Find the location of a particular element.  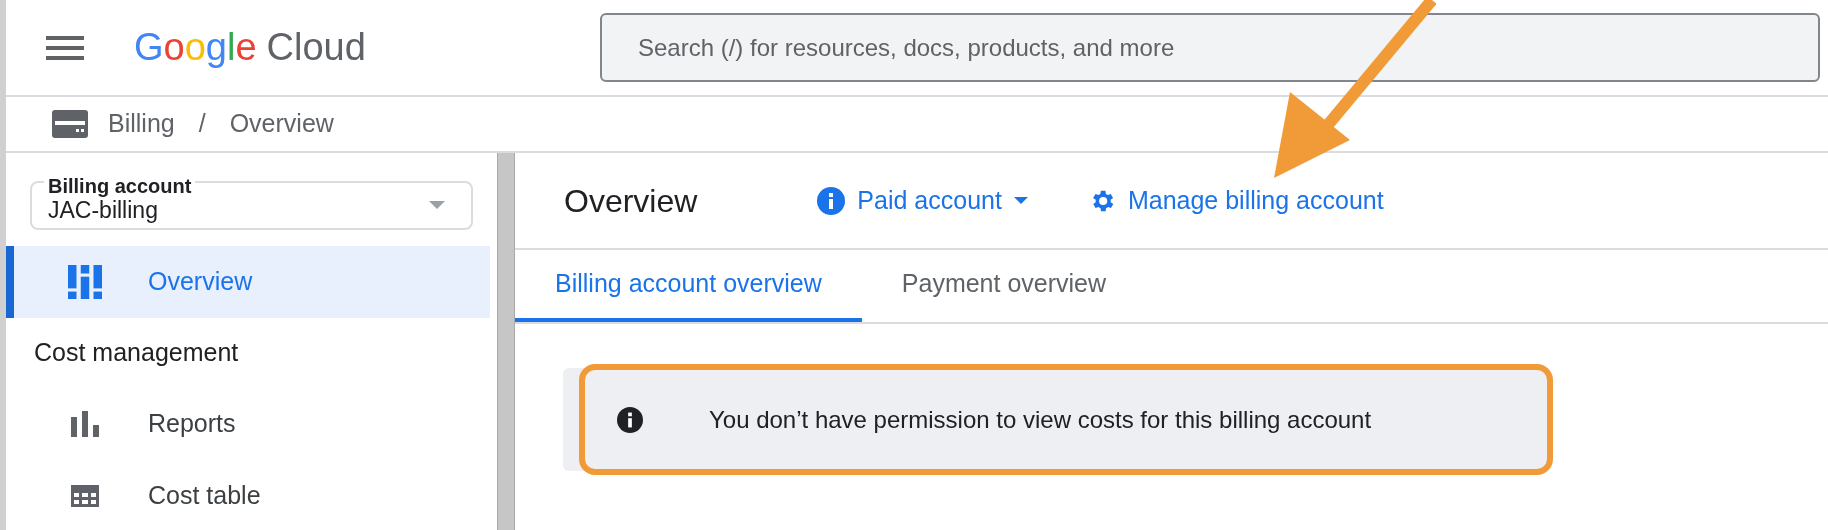

breadcrumb-item: Billing is located at coordinates (141, 124).